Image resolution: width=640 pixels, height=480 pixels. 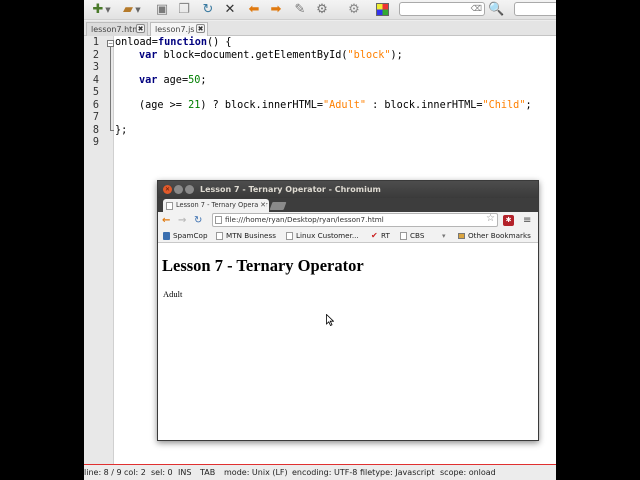 I want to click on navigate-forward-icon: ➡, so click(x=276, y=10).